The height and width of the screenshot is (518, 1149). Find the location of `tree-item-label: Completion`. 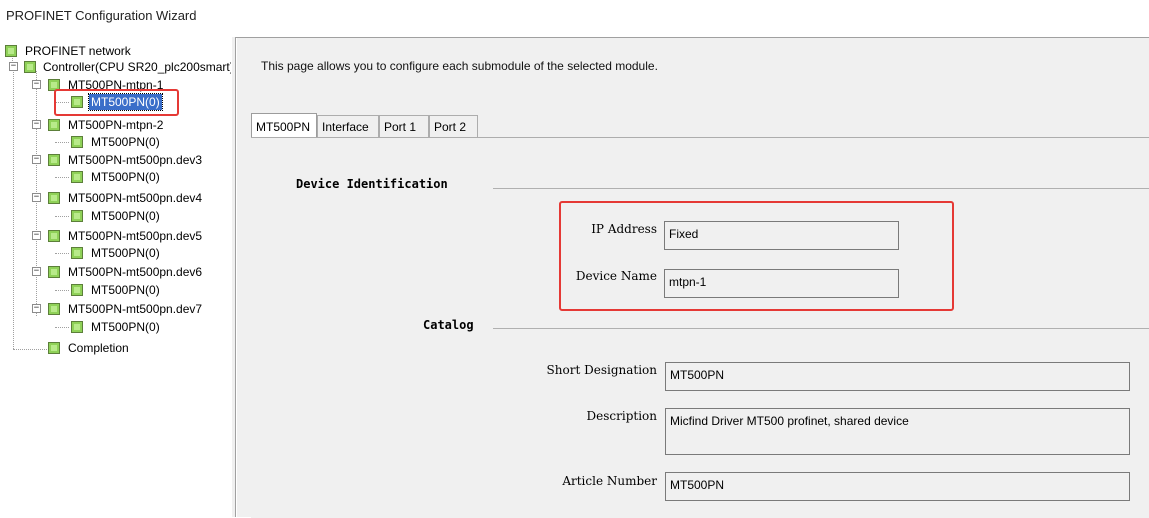

tree-item-label: Completion is located at coordinates (98, 348).